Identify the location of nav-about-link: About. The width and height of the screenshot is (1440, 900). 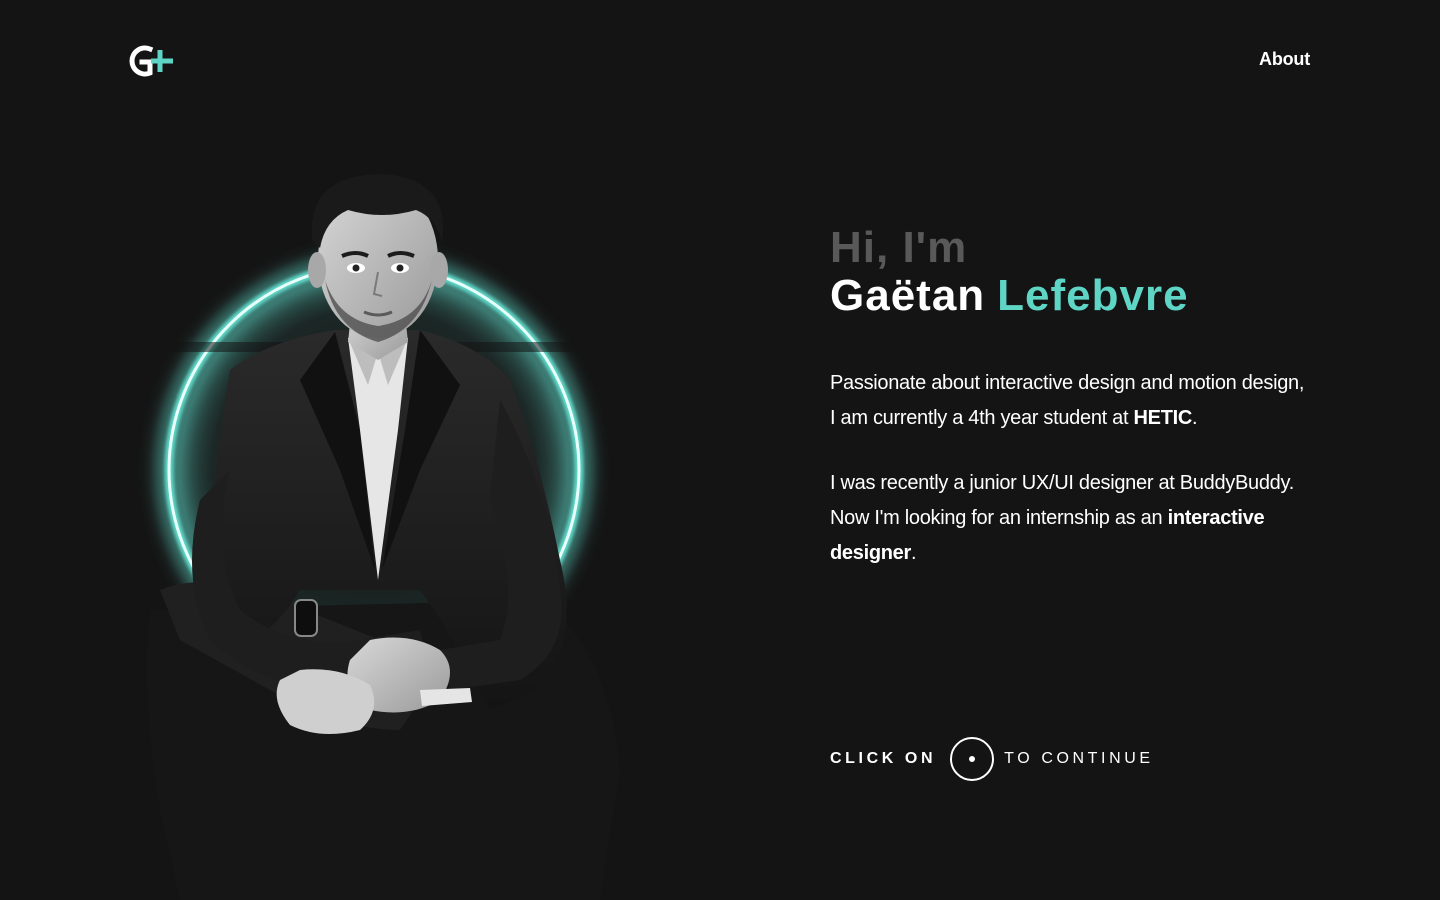
(1284, 59).